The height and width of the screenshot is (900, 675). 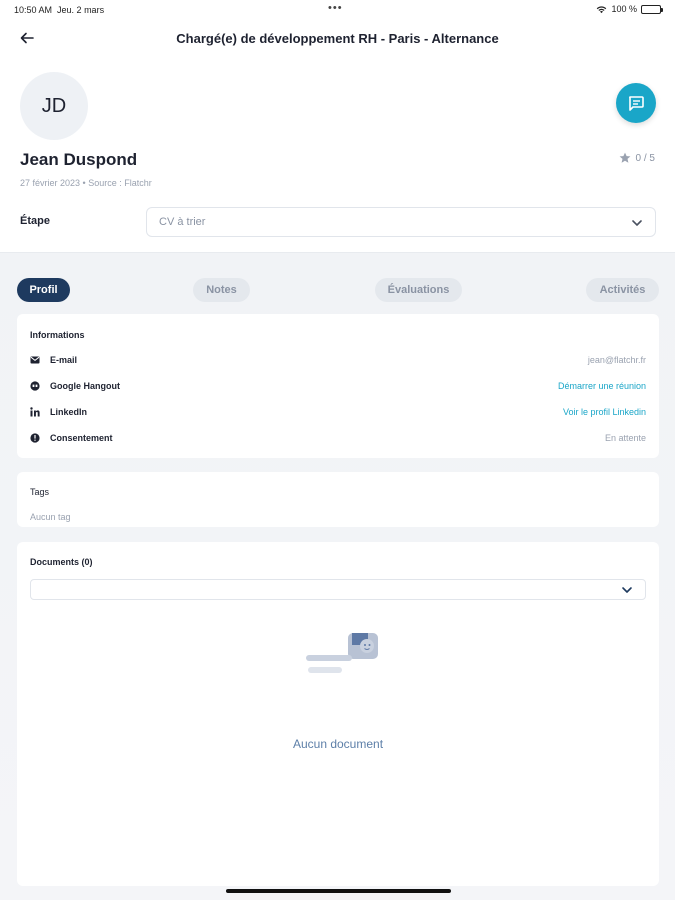 What do you see at coordinates (338, 891) in the screenshot?
I see `home-indicator` at bounding box center [338, 891].